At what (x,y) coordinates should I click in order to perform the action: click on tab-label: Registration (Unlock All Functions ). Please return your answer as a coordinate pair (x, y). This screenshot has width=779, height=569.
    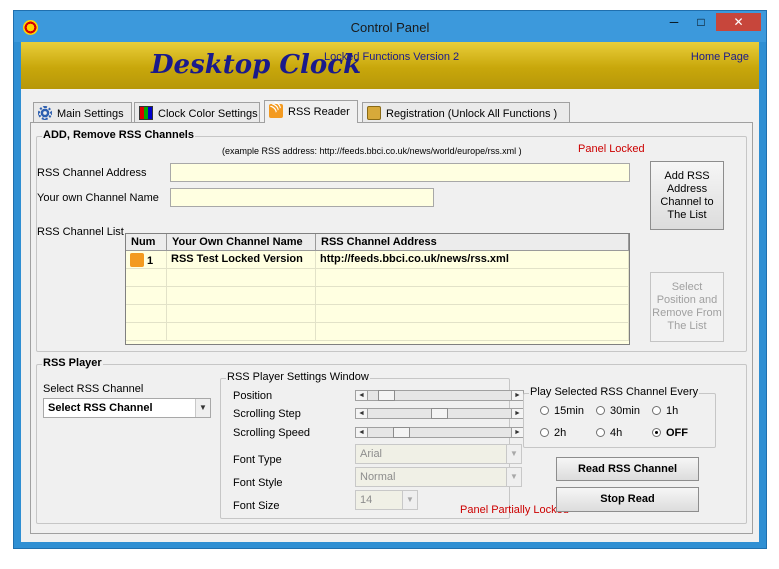
    Looking at the image, I should click on (472, 114).